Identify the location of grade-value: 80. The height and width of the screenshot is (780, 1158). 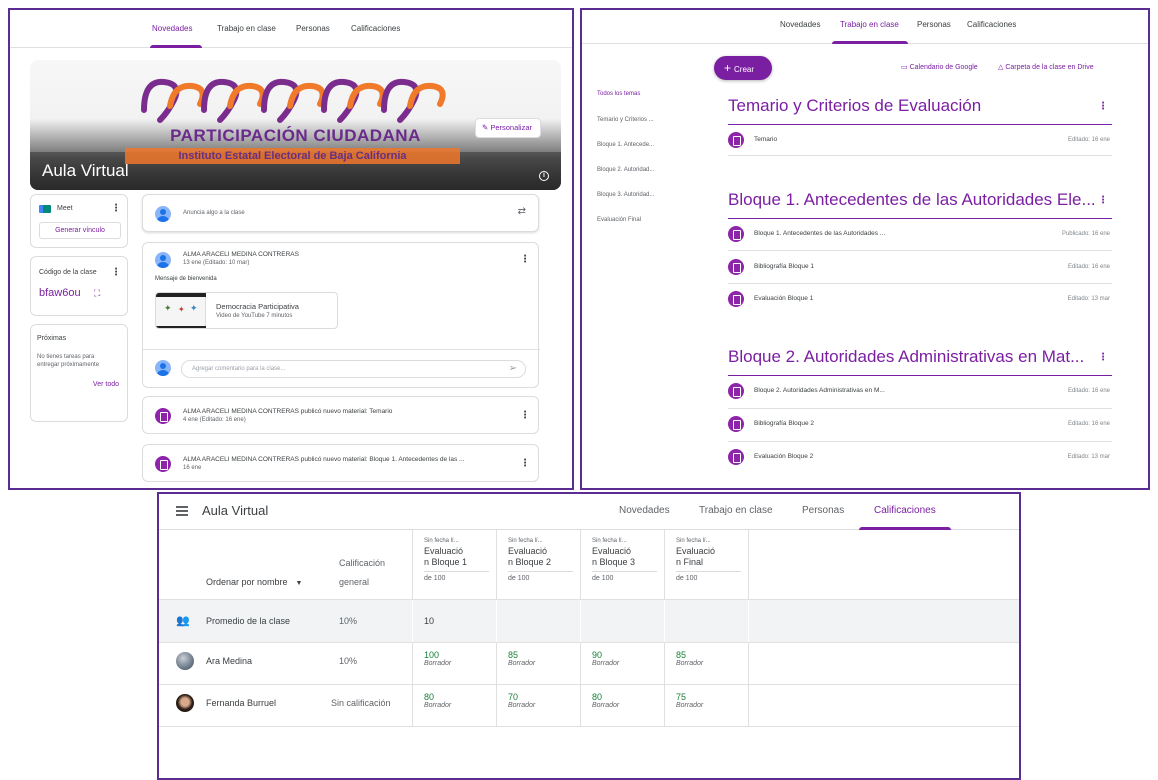
(597, 697).